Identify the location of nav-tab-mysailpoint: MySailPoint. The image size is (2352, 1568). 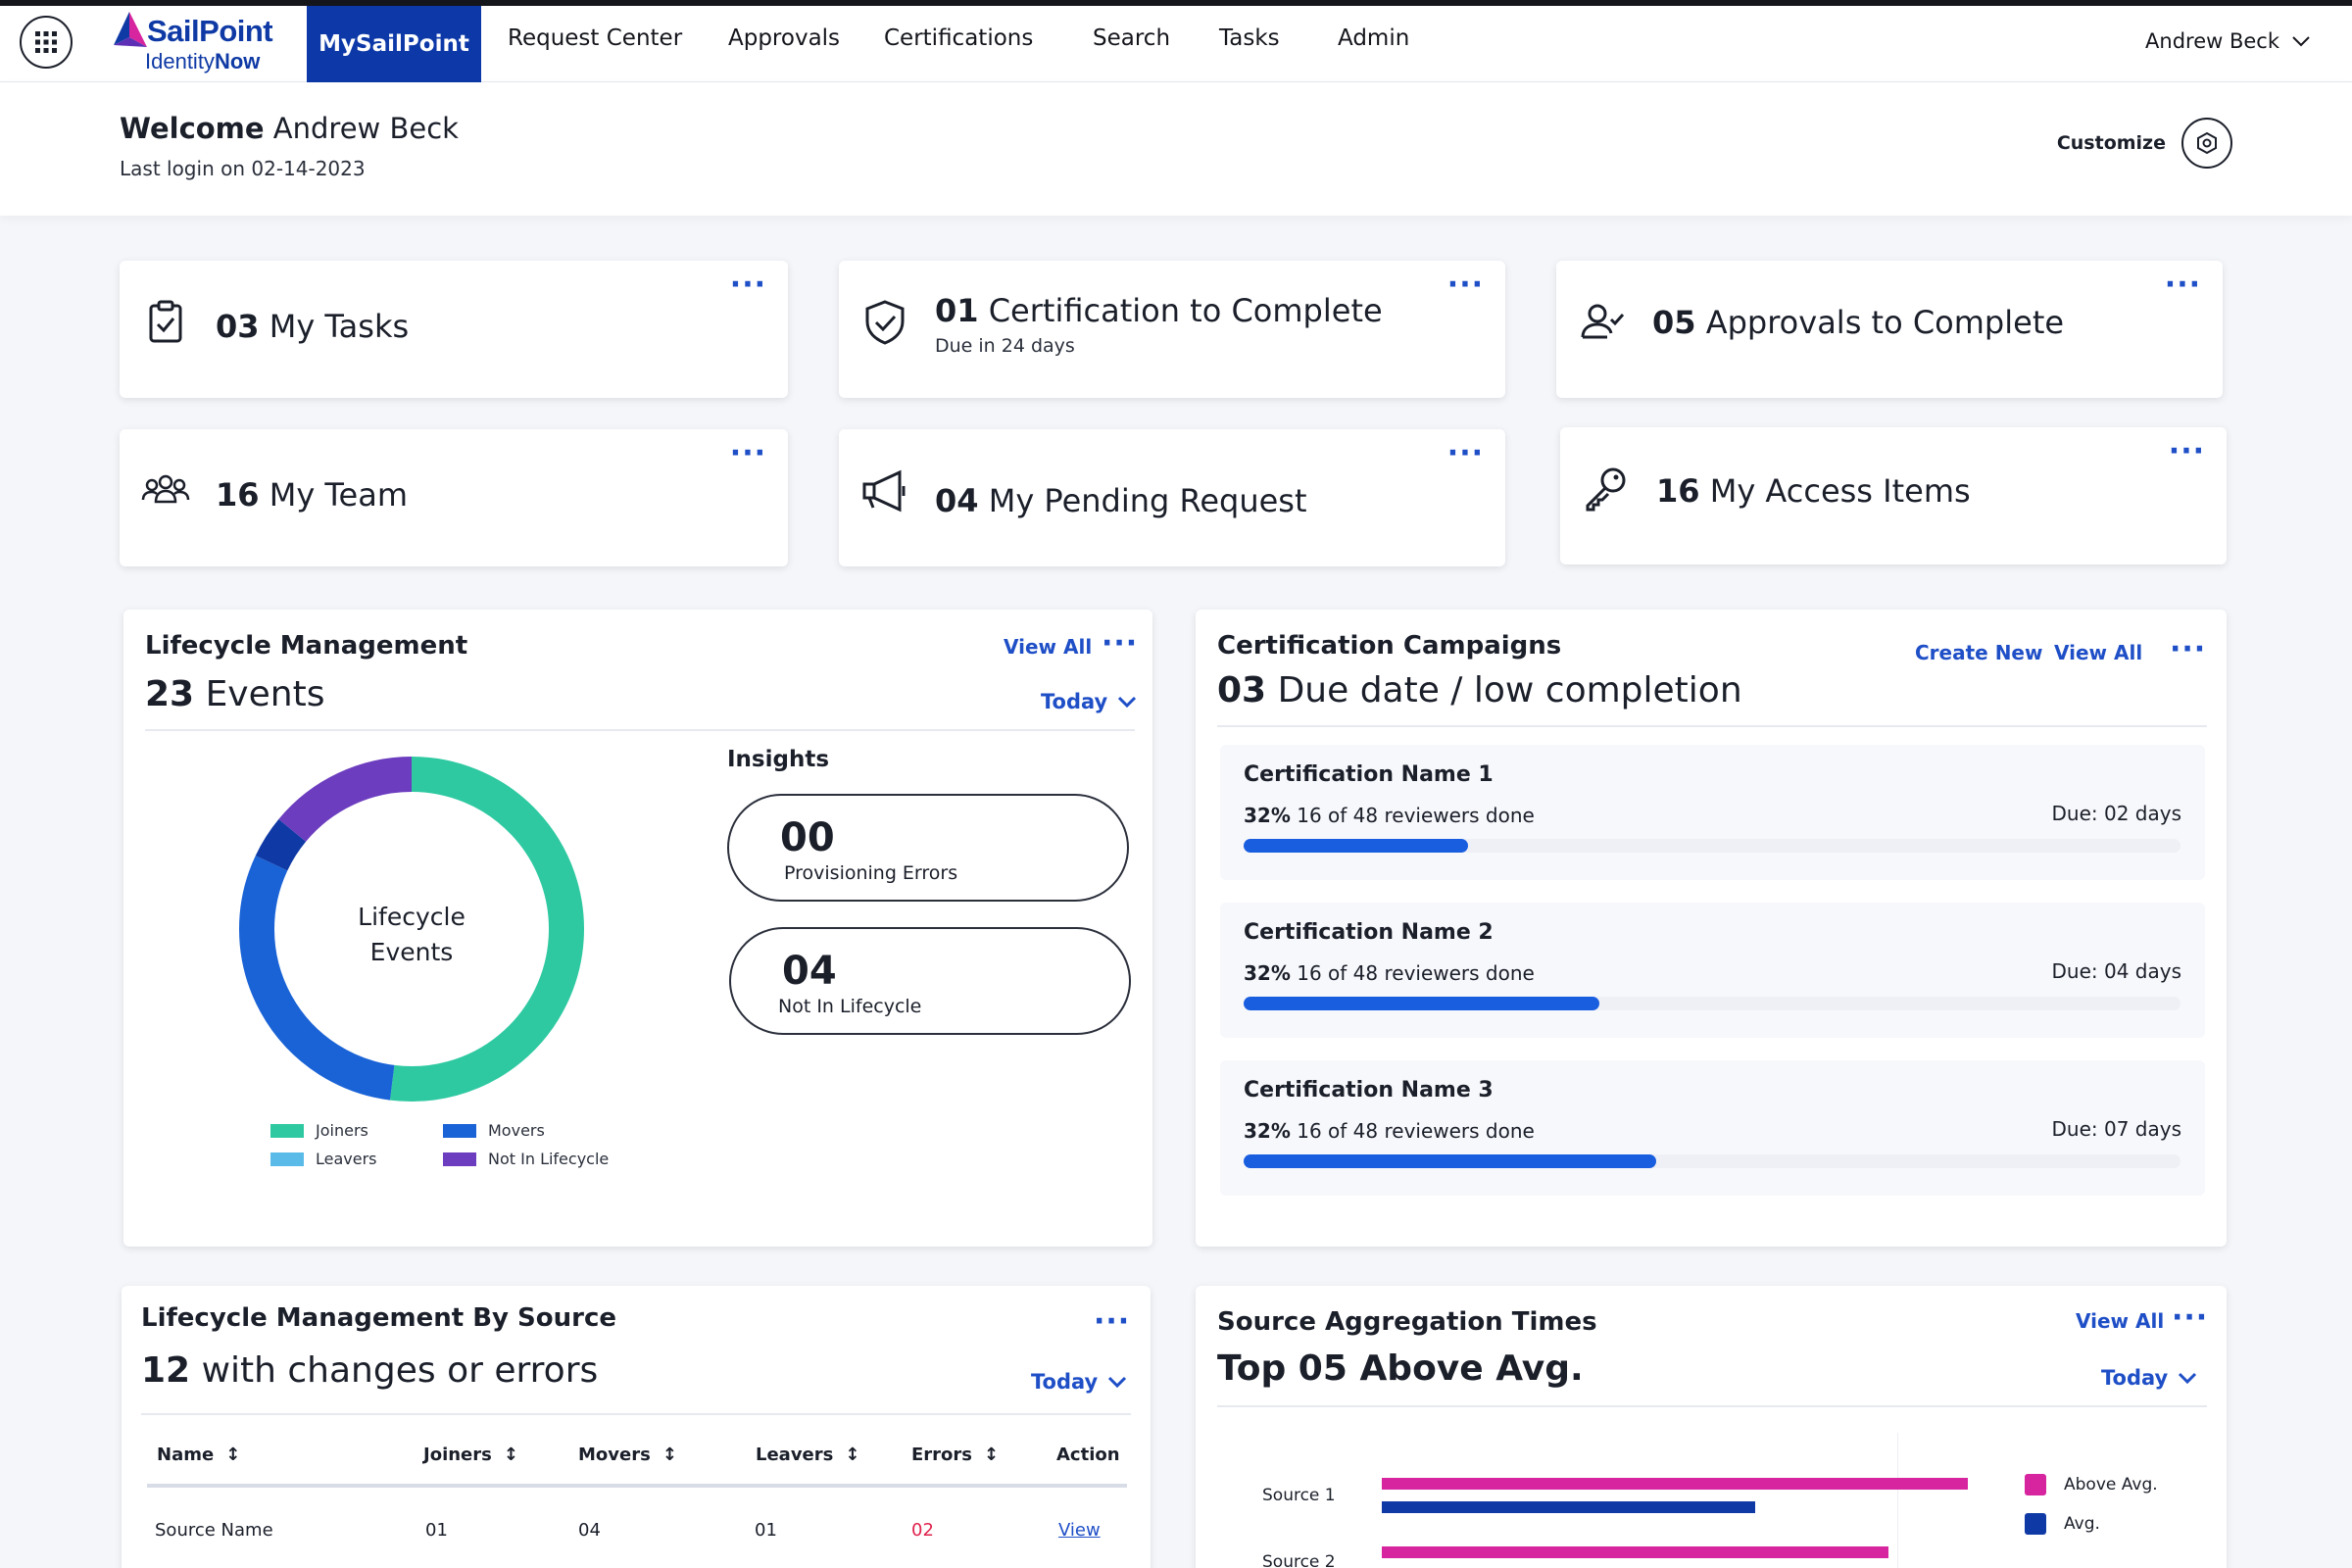
(394, 44).